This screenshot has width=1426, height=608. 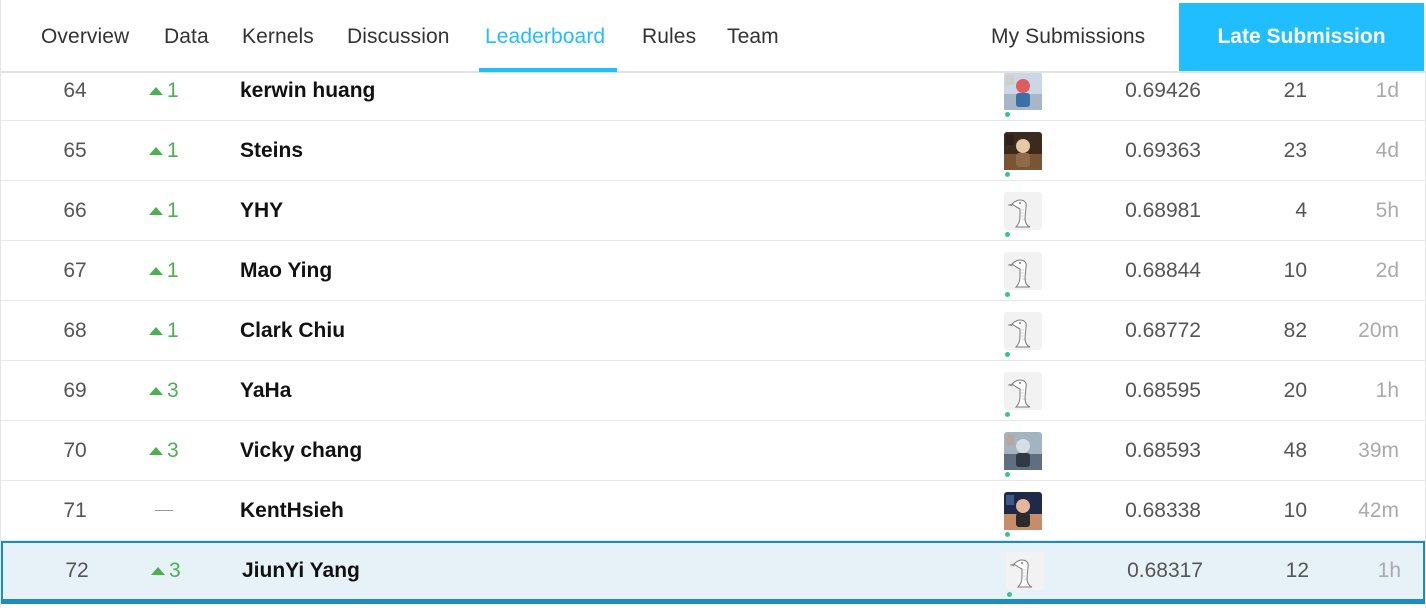 I want to click on rank: 71, so click(x=75, y=510).